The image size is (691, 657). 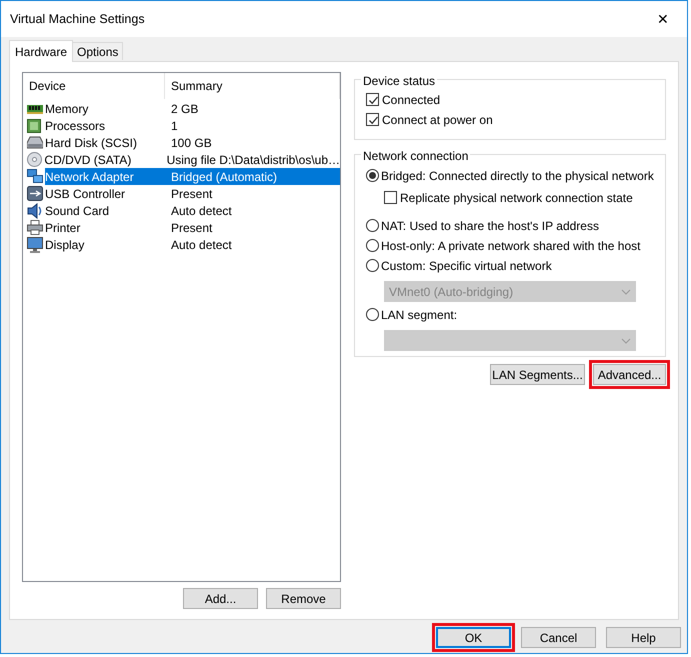 What do you see at coordinates (252, 176) in the screenshot?
I see `table-cell: Bridged (Automatic)` at bounding box center [252, 176].